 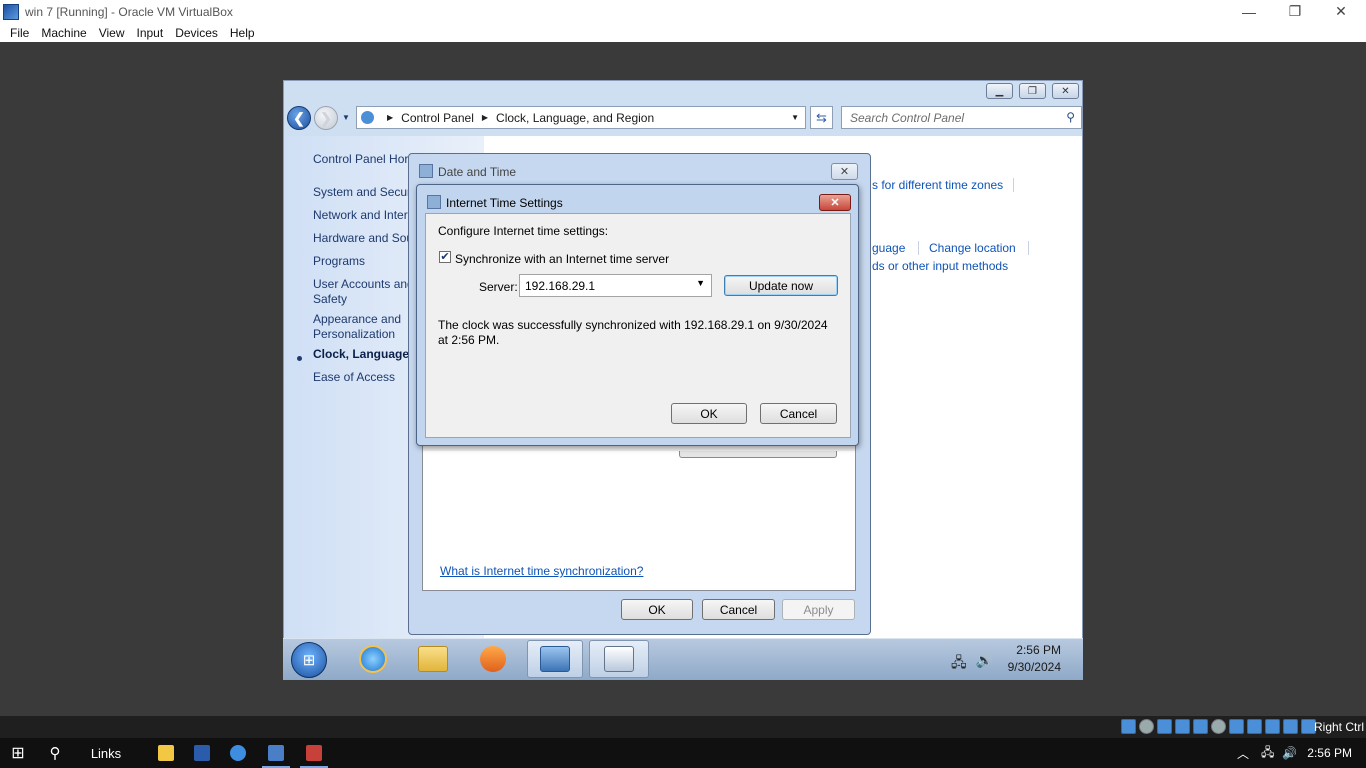 What do you see at coordinates (437, 118) in the screenshot?
I see `breadcrumb-control-panel: Control Panel` at bounding box center [437, 118].